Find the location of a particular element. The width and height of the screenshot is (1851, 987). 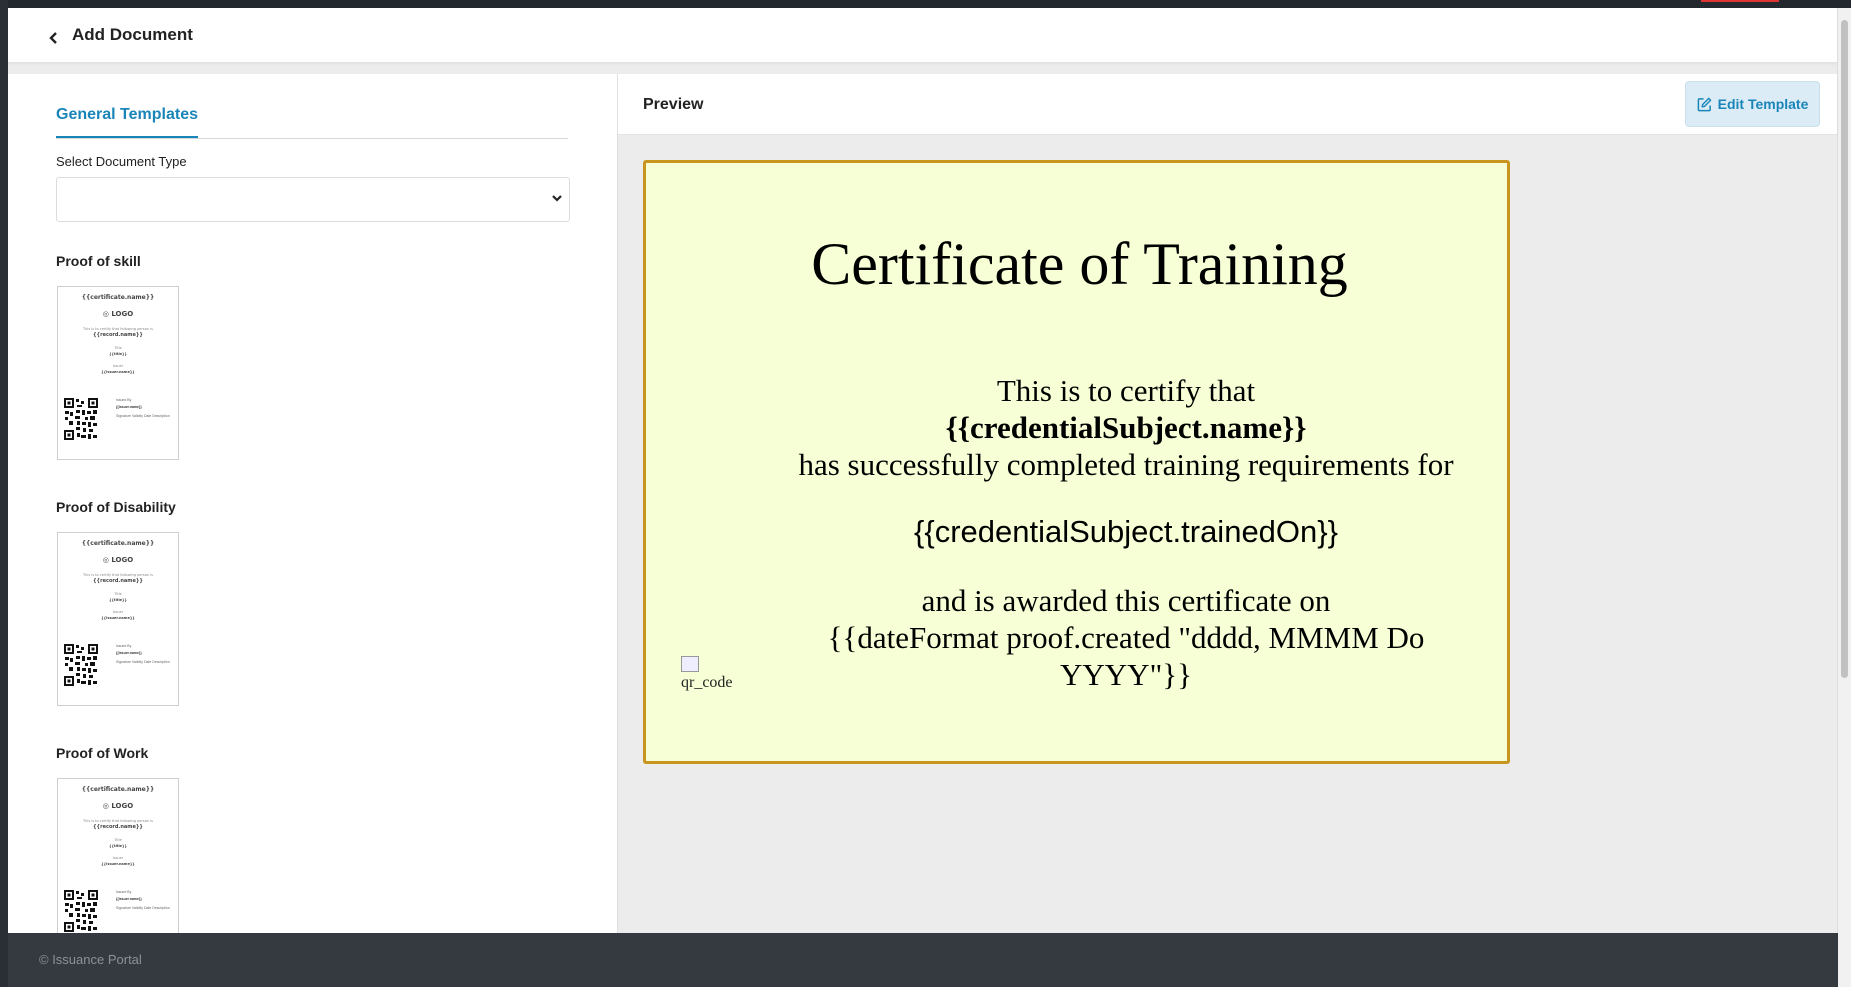

certificate-trained-on: {{credentialSubject.trainedOn}} is located at coordinates (1126, 531).